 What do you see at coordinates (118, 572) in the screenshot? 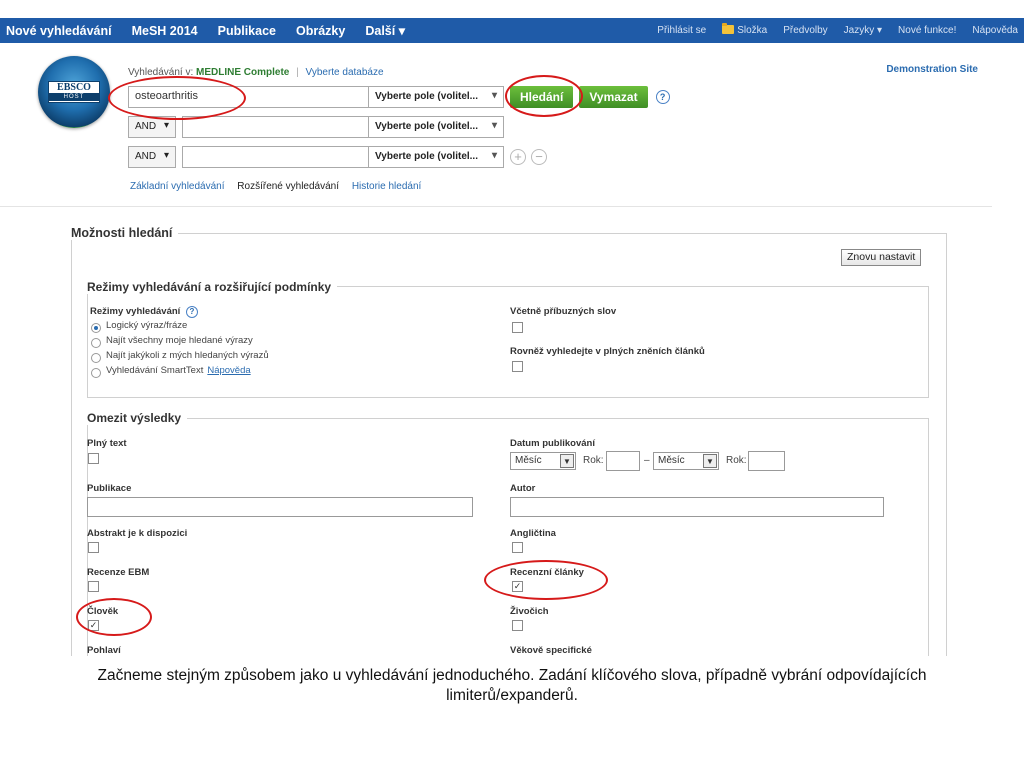
I see `ebm-label: Recenze EBM` at bounding box center [118, 572].